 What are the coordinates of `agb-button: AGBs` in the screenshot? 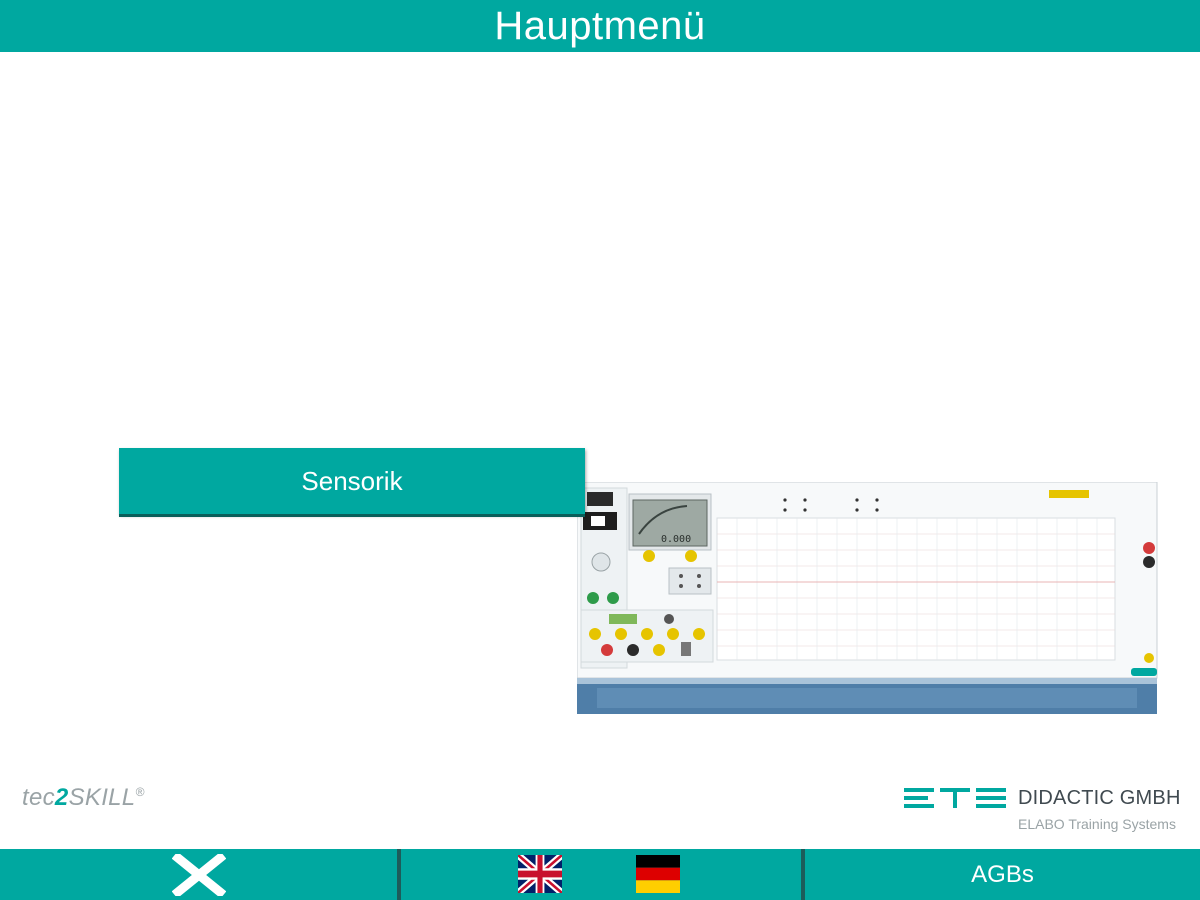 It's located at (1002, 874).